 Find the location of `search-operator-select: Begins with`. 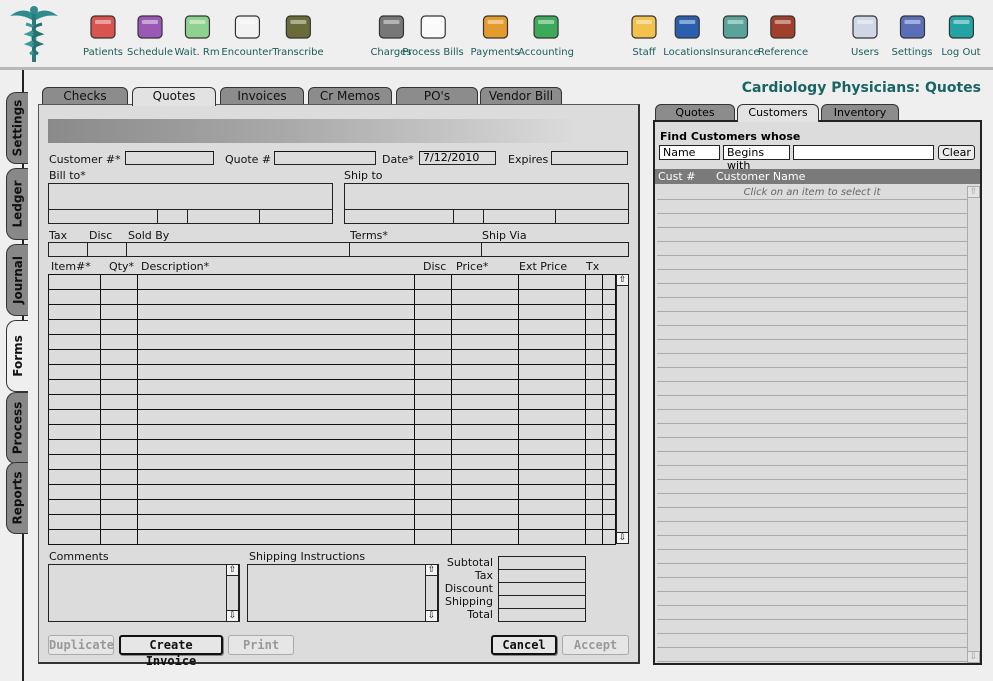

search-operator-select: Begins with is located at coordinates (756, 158).